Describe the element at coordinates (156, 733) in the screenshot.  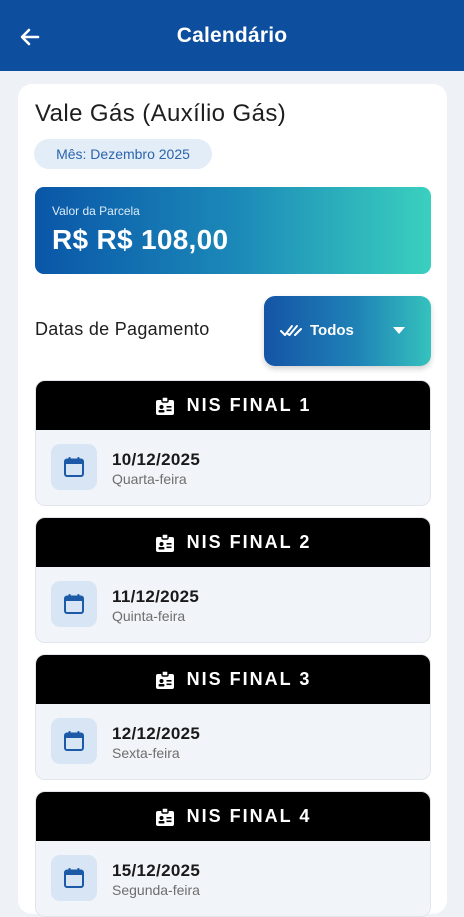
I see `payment-date: 12/12/2025` at that location.